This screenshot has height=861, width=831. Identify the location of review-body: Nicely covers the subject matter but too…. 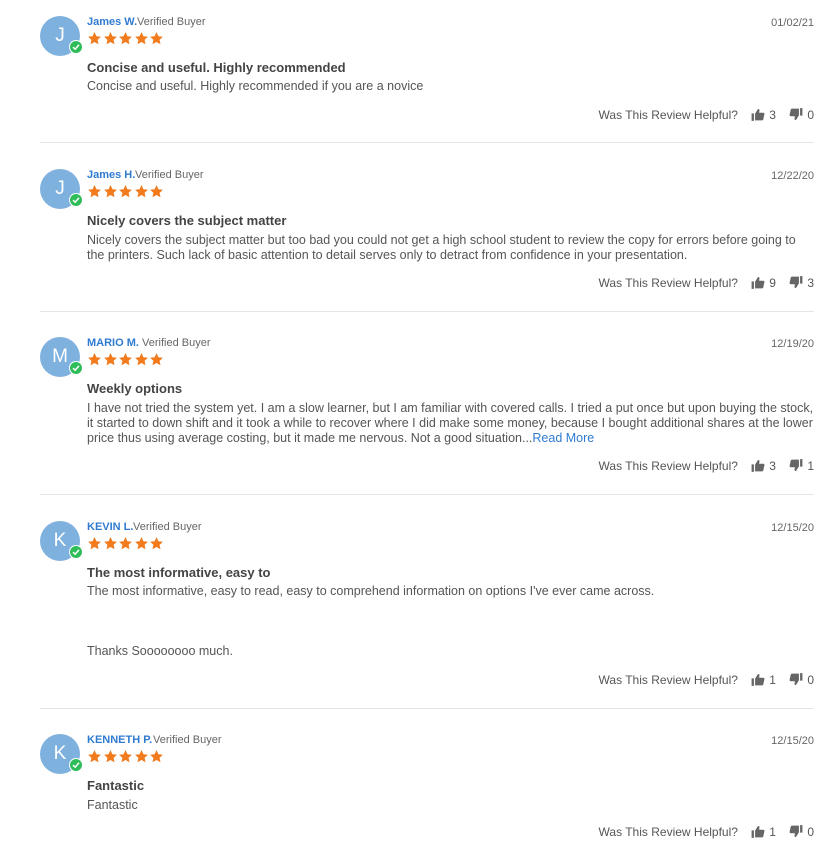
(441, 247).